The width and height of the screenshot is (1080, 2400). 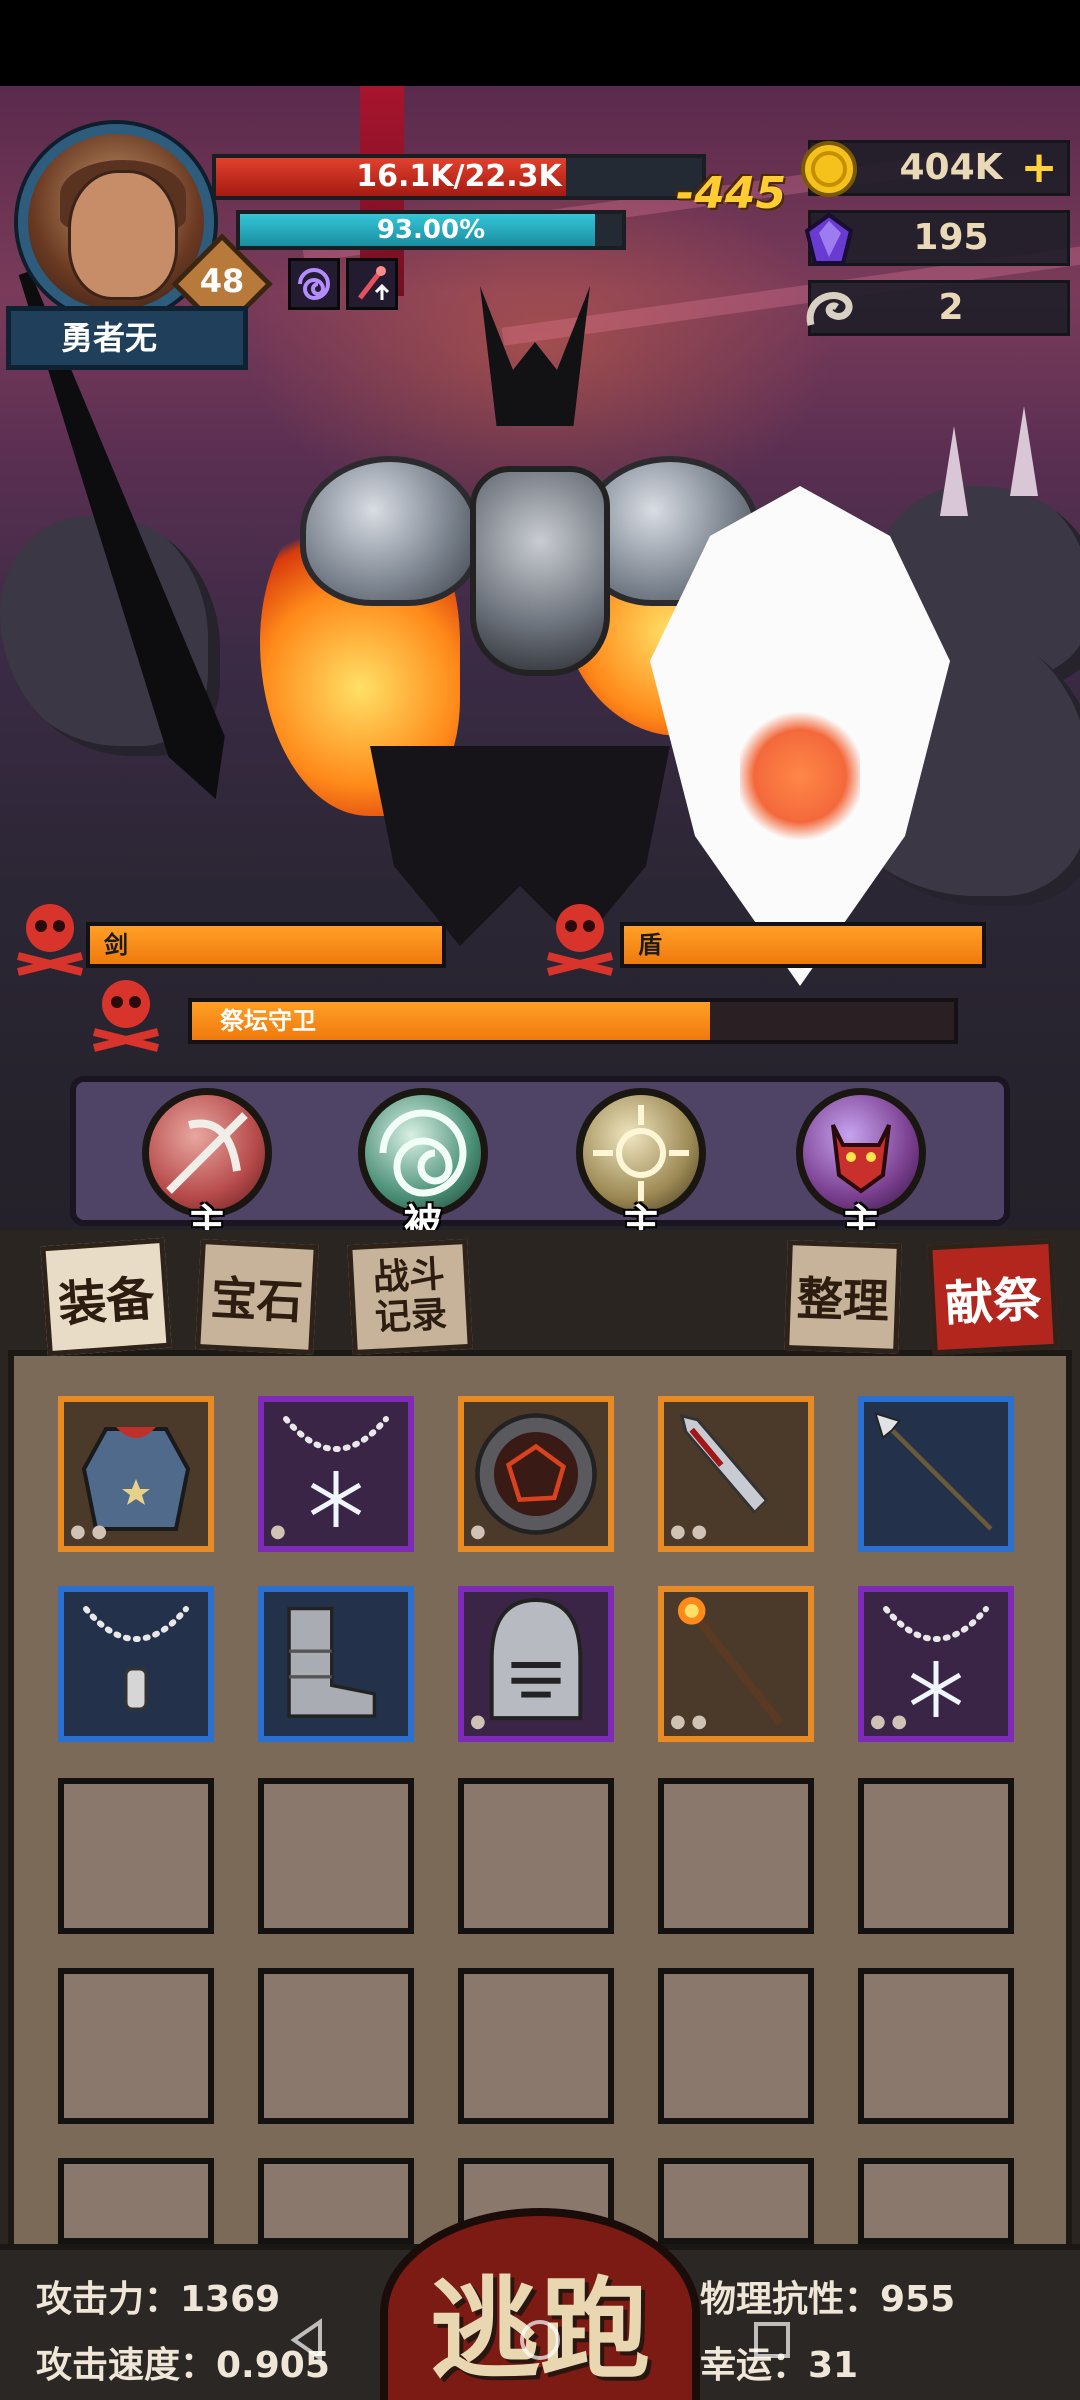 I want to click on enemy-hp-bar: 盾, so click(x=803, y=945).